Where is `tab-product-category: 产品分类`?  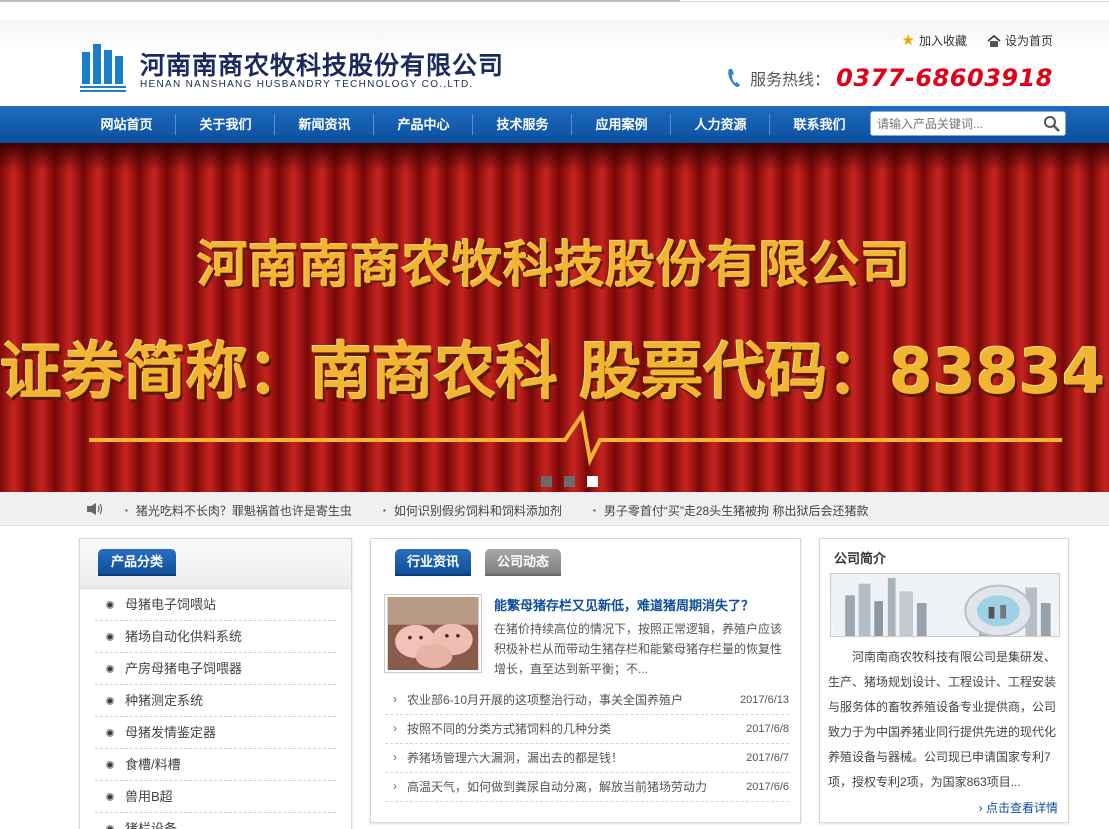 tab-product-category: 产品分类 is located at coordinates (137, 561).